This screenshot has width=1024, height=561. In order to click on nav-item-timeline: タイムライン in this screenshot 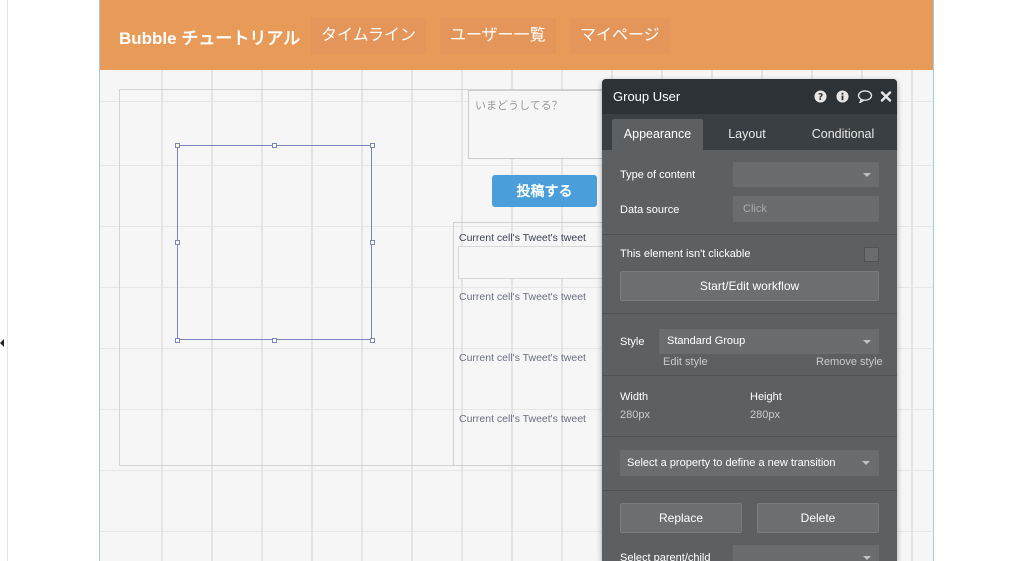, I will do `click(368, 36)`.